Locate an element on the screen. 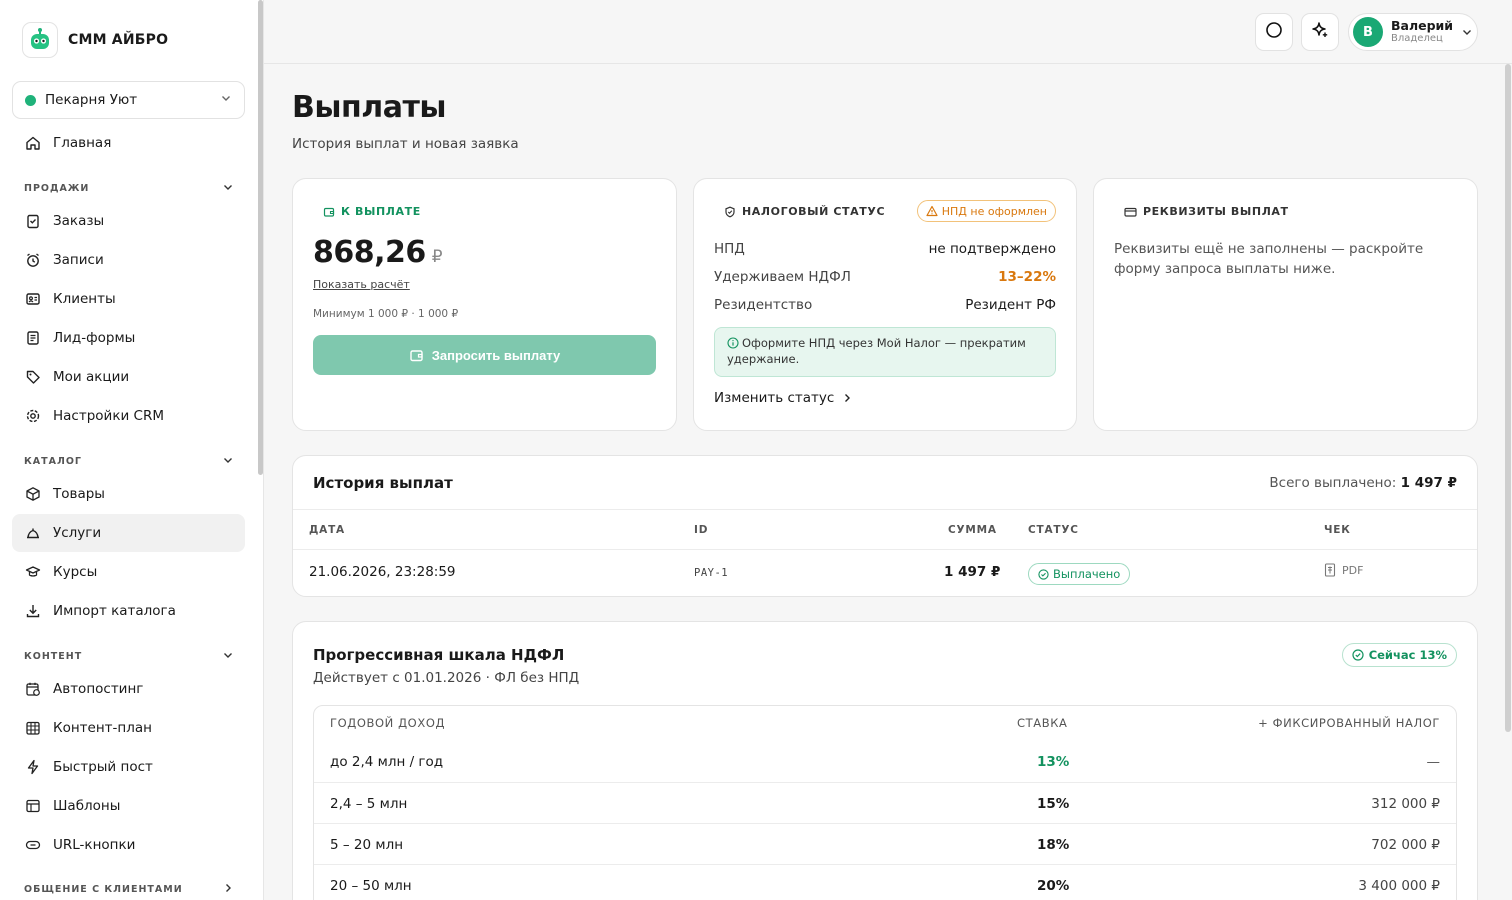  robot-logo-icon is located at coordinates (40, 40).